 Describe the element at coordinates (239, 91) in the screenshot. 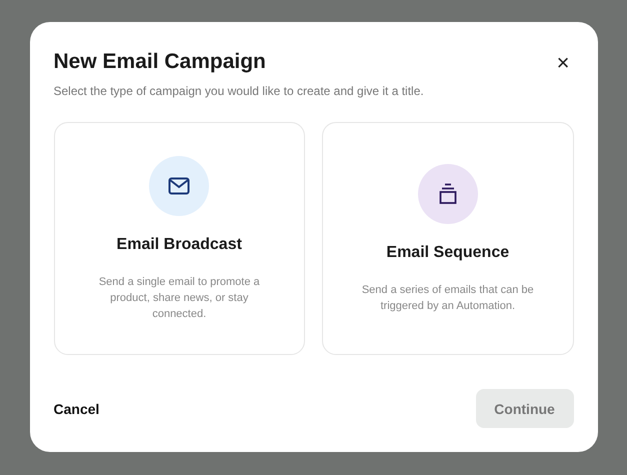

I see `dialog-subtitle: Select the type of campaign you would like to create and give it a title.` at that location.